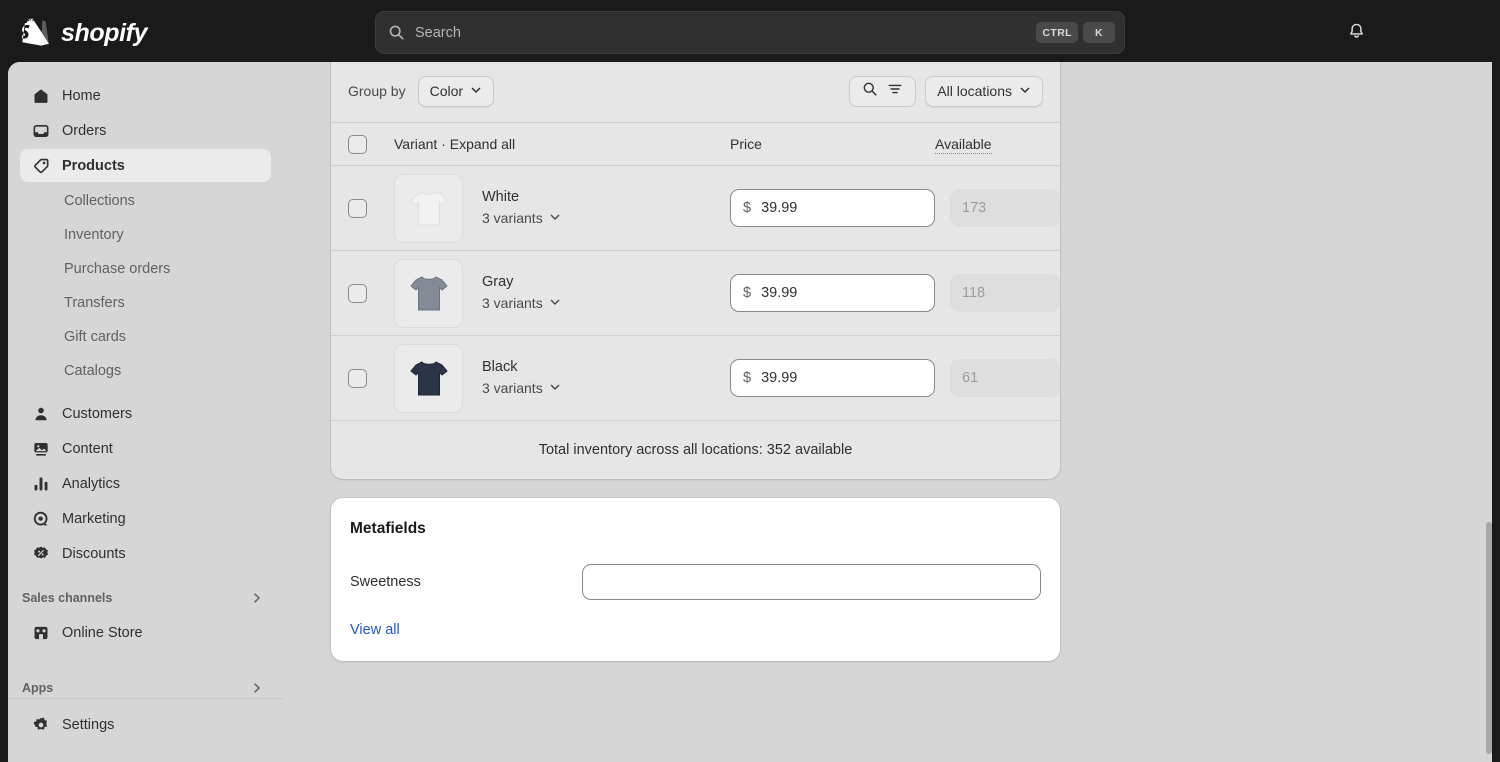  What do you see at coordinates (963, 145) in the screenshot?
I see `column-header-available-label: Available` at bounding box center [963, 145].